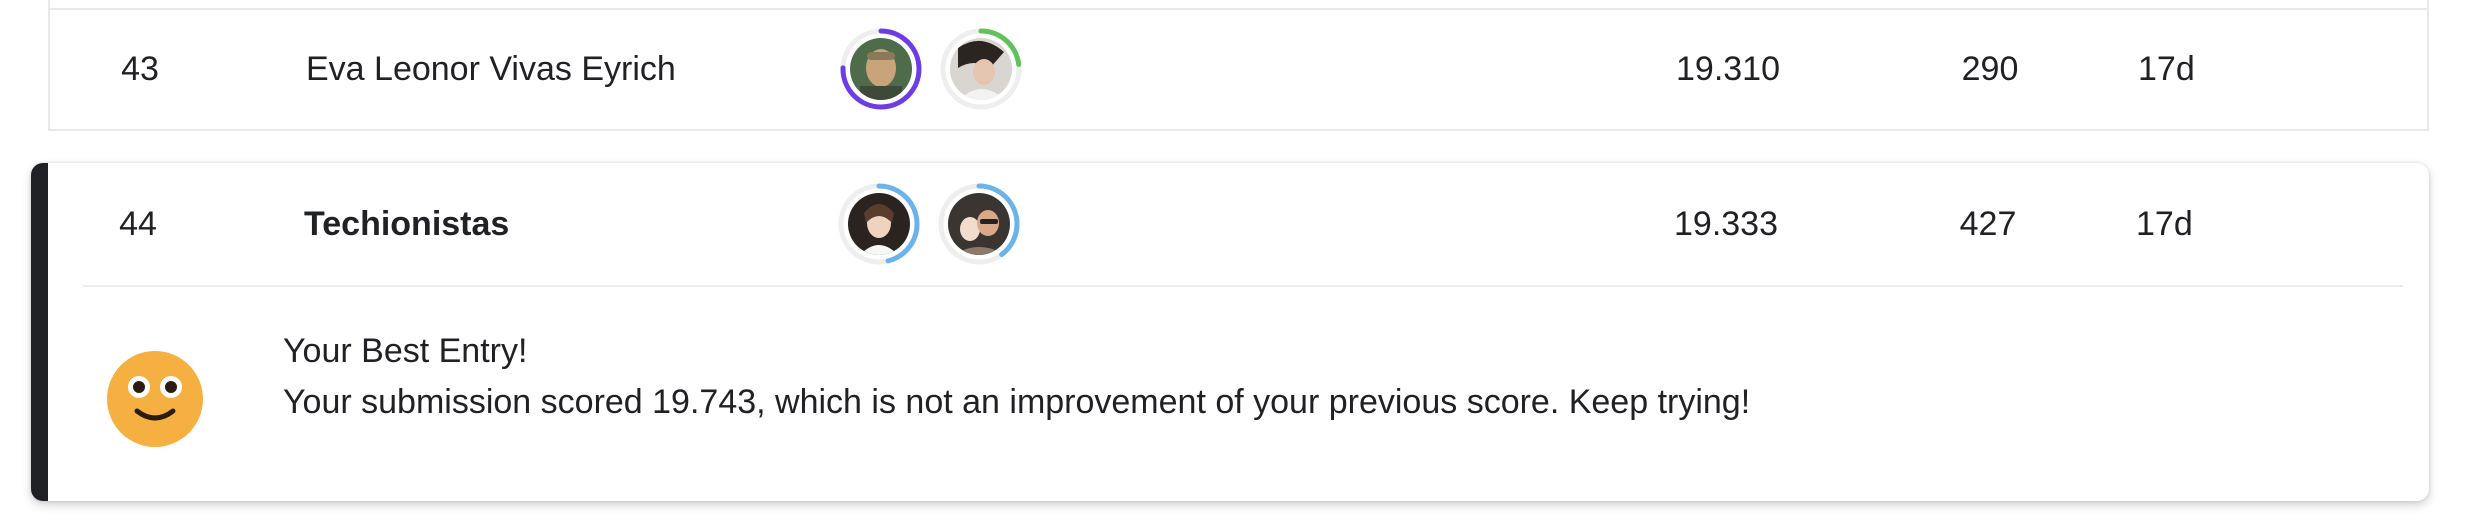  What do you see at coordinates (491, 69) in the screenshot?
I see `team-name: Eva Leonor Vivas Eyrich` at bounding box center [491, 69].